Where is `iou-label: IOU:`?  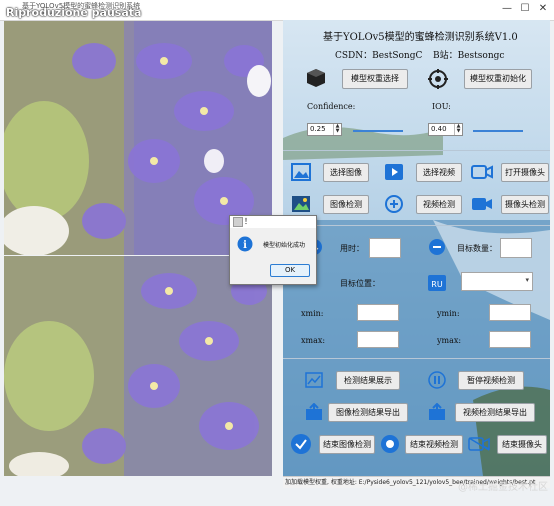 iou-label: IOU: is located at coordinates (441, 106).